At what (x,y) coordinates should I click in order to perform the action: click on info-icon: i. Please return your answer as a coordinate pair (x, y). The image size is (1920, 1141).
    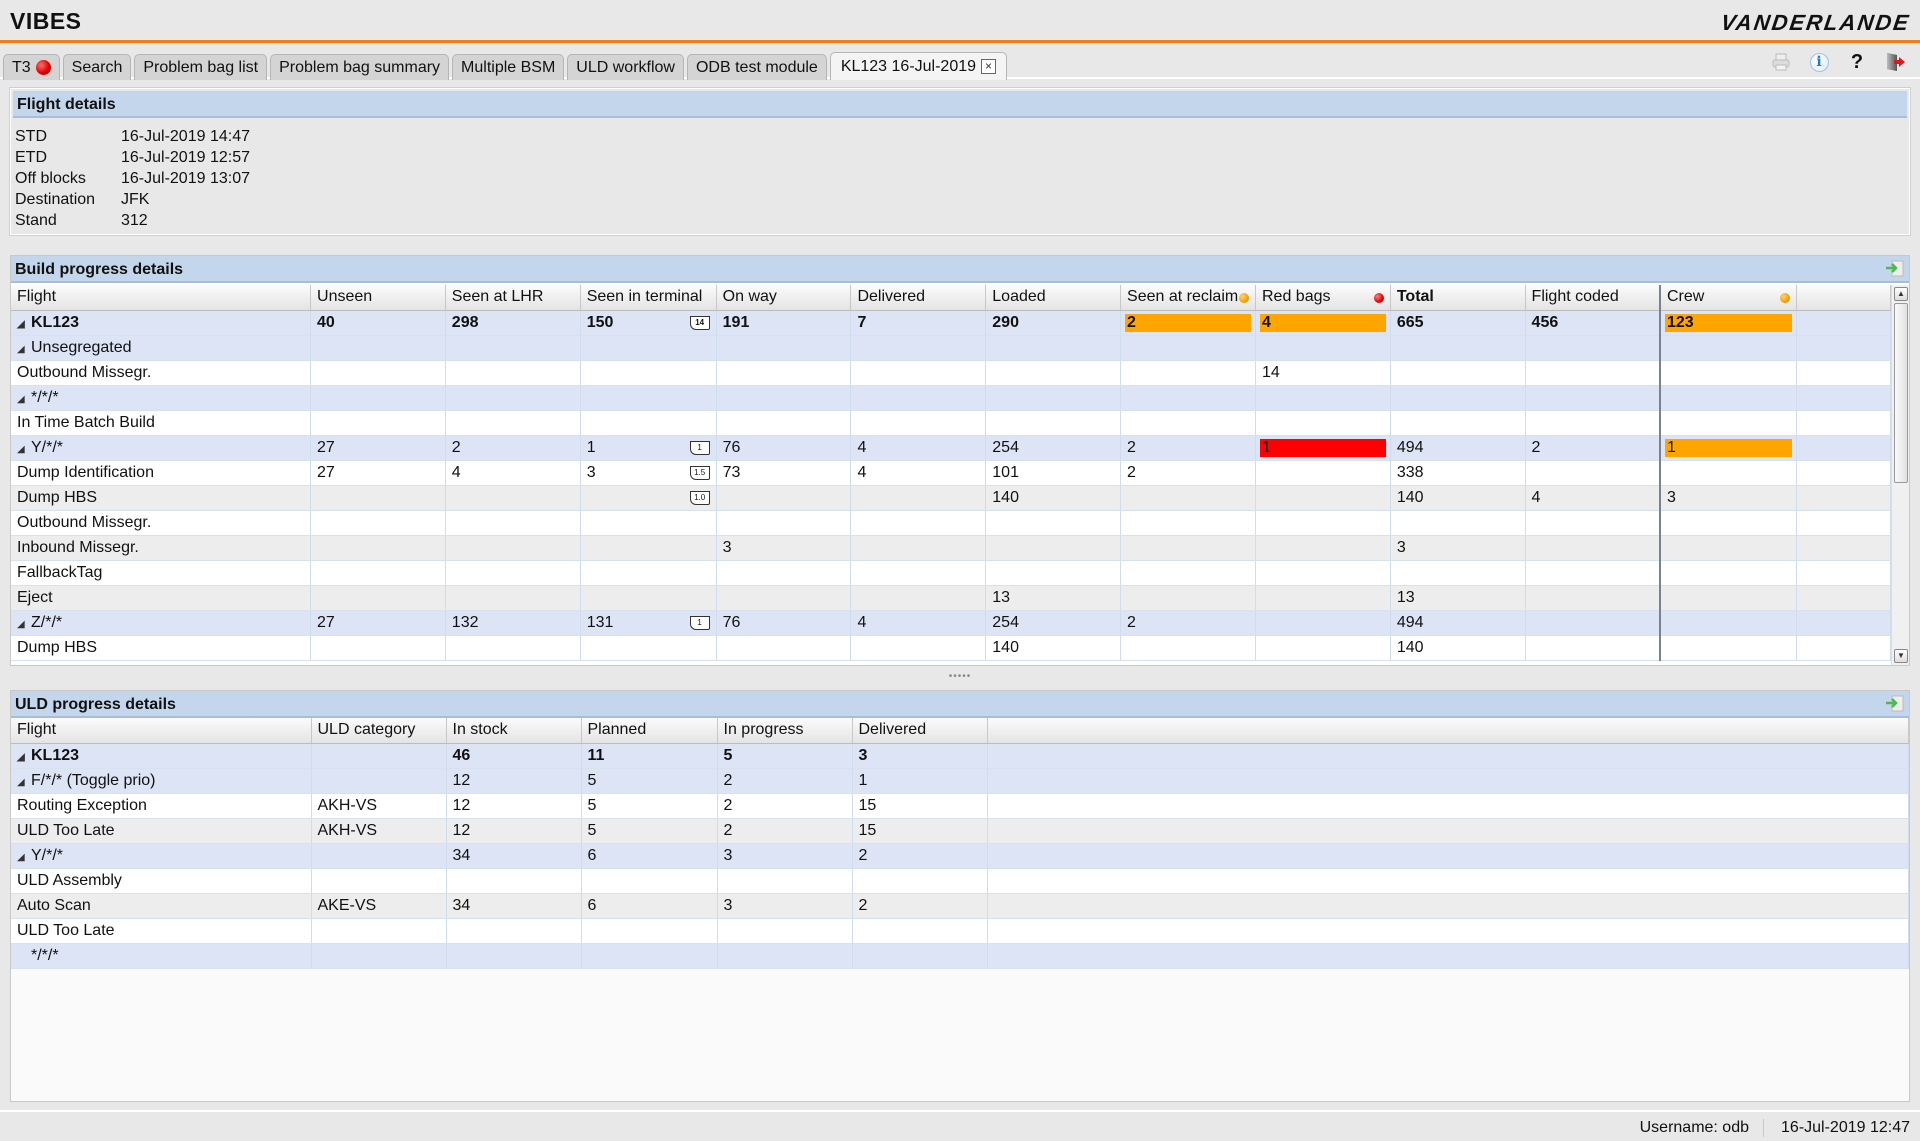
    Looking at the image, I should click on (1819, 62).